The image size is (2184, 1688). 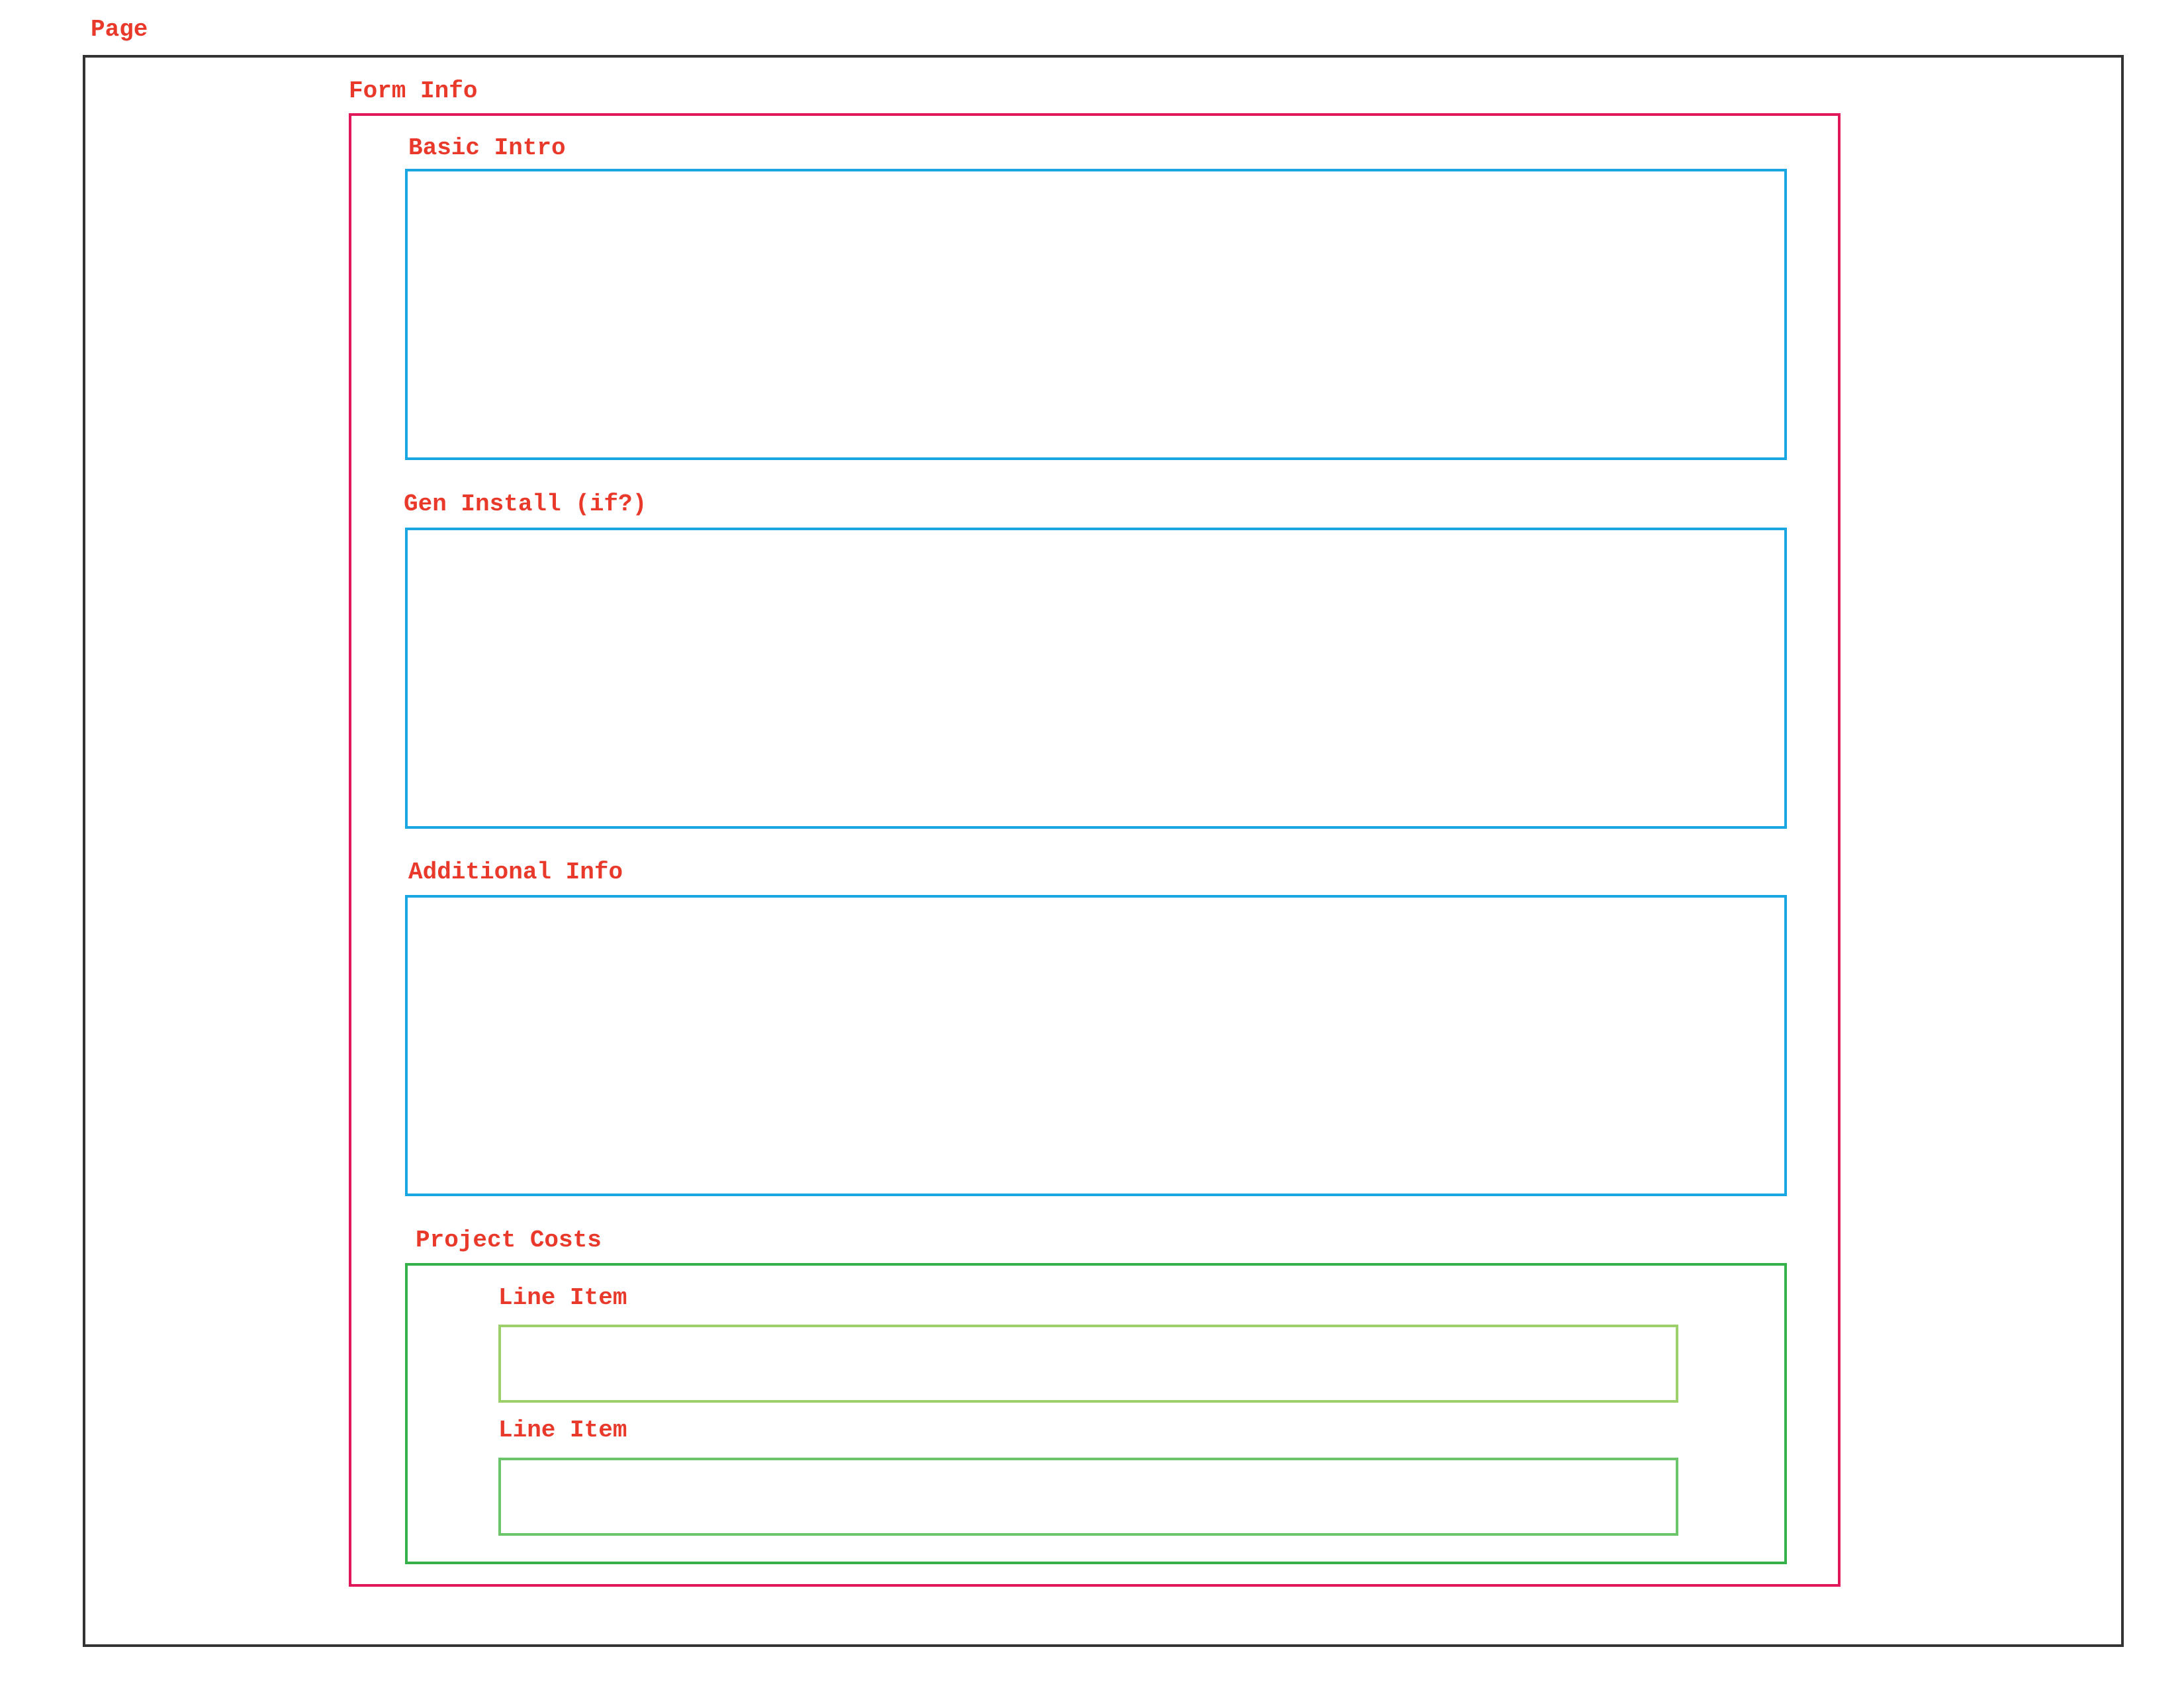 I want to click on project-costs-label: Project Costs, so click(x=509, y=1240).